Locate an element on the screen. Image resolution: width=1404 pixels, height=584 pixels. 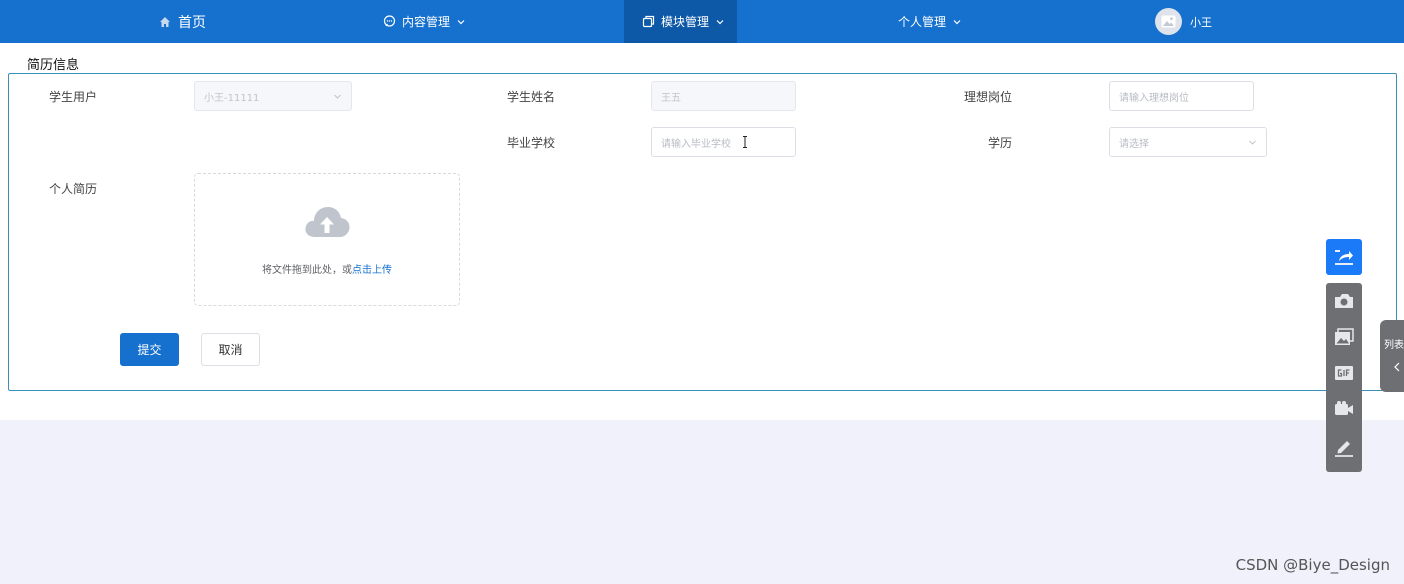
cancel-button: 取消 is located at coordinates (230, 349).